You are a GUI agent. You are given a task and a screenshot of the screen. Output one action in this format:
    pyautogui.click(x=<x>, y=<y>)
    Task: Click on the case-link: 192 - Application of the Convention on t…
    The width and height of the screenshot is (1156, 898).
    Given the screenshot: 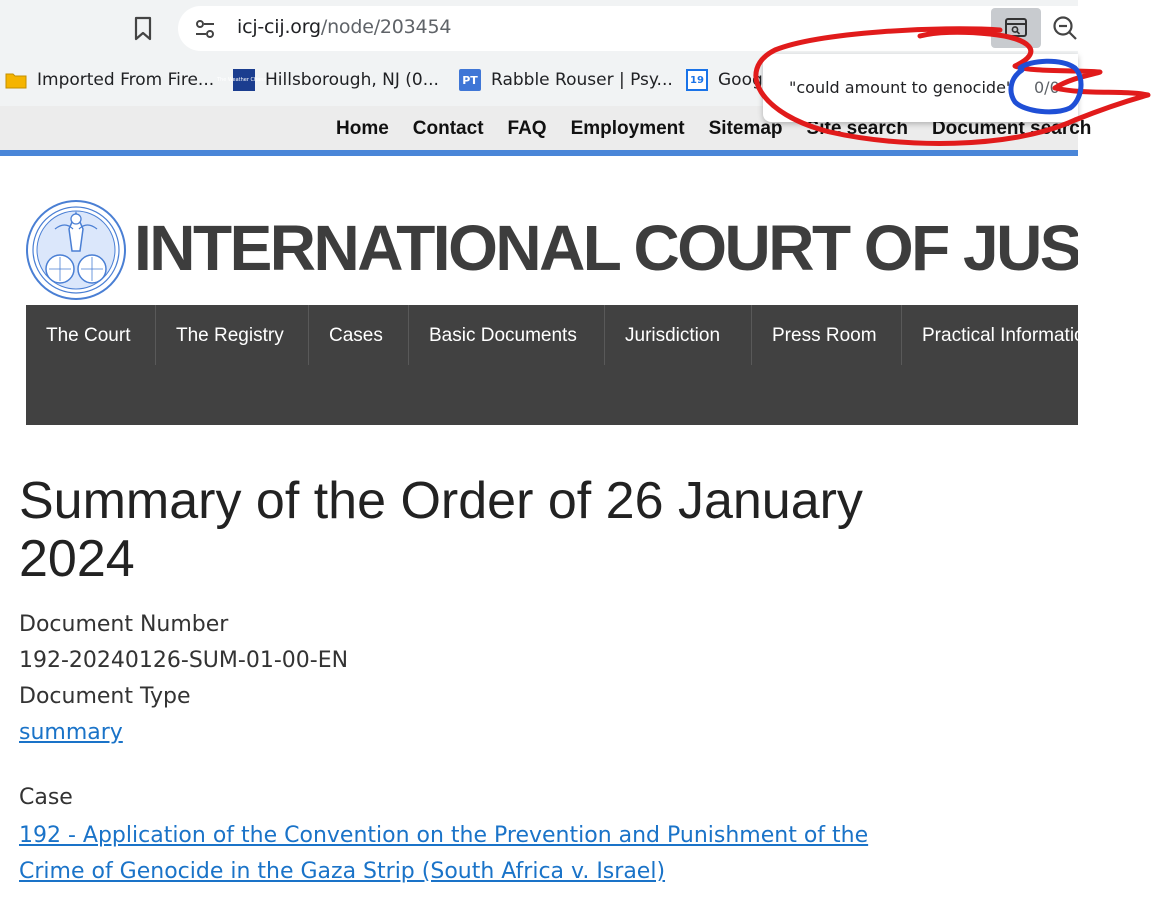 What is the action you would take?
    pyautogui.click(x=469, y=854)
    